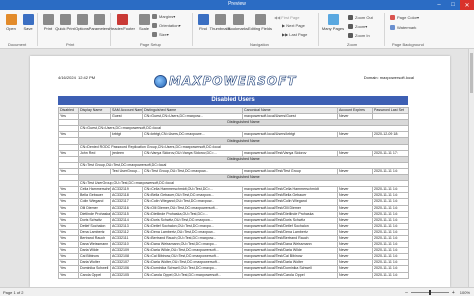 The image size is (474, 296). Describe the element at coordinates (99, 28) in the screenshot. I see `parameters-label: Parameters` at that location.